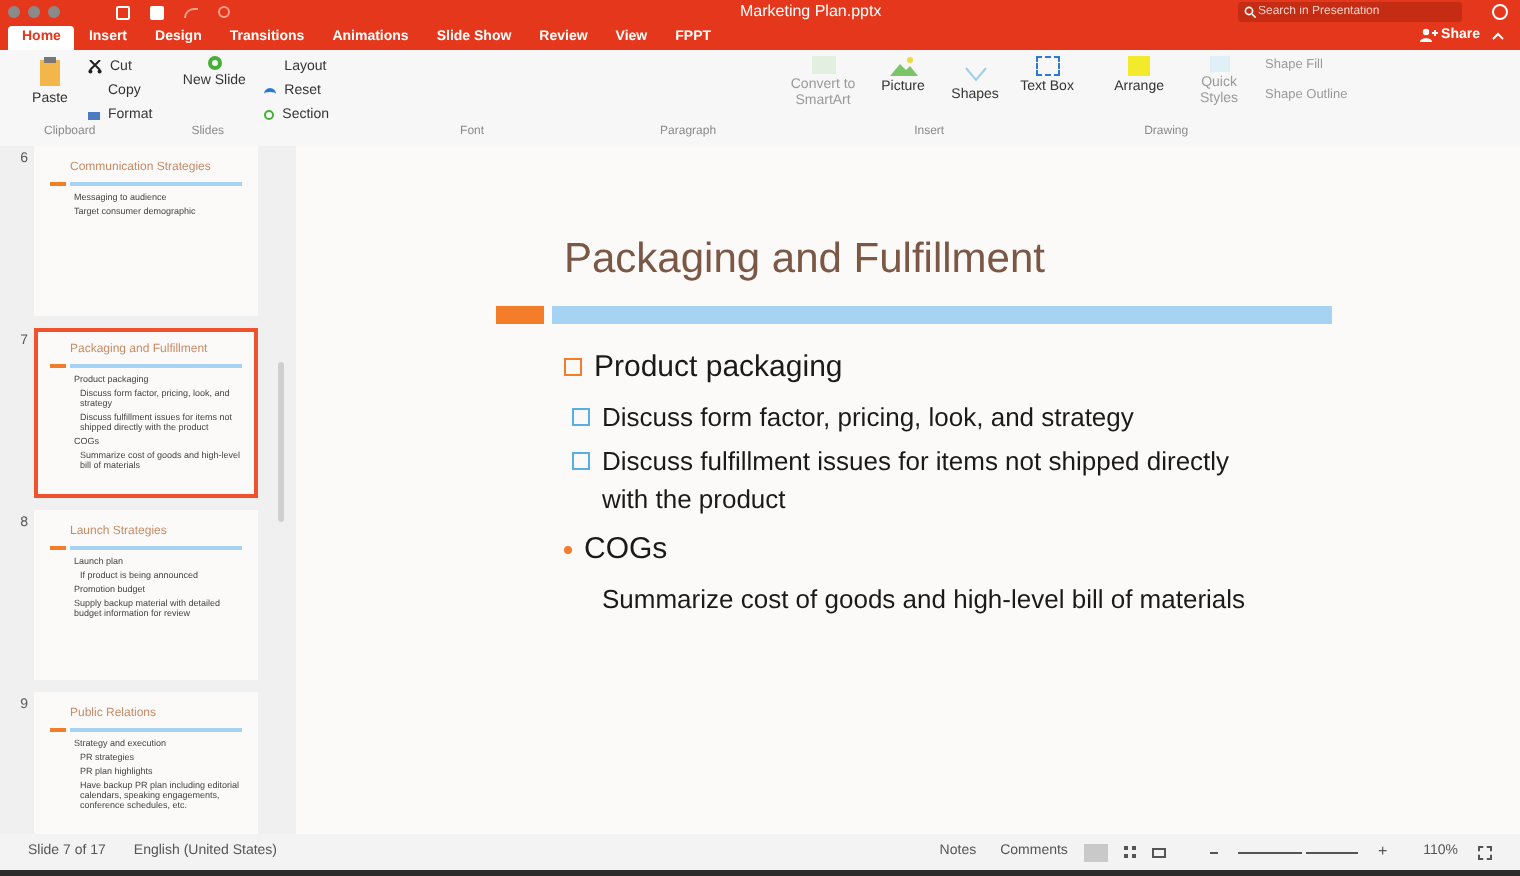  What do you see at coordinates (869, 418) in the screenshot?
I see `bullet-text: Discuss form factor, pricing, look, and strategy` at bounding box center [869, 418].